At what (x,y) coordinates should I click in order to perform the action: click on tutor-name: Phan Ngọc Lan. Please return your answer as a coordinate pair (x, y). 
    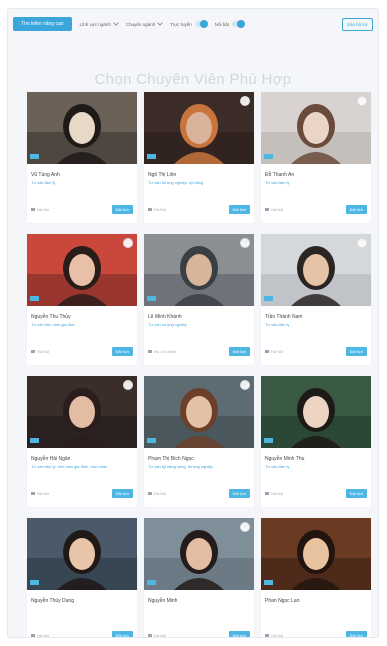
    Looking at the image, I should click on (282, 601).